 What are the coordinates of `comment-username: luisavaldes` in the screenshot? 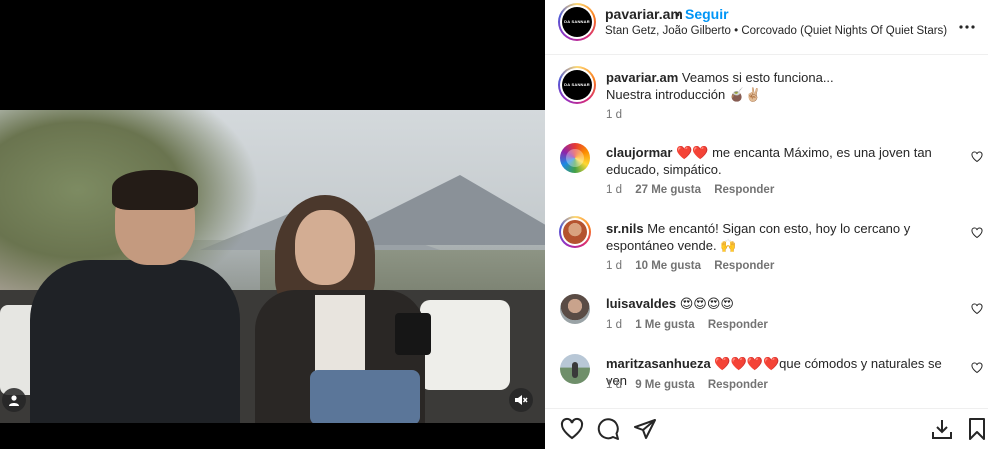 It's located at (641, 303).